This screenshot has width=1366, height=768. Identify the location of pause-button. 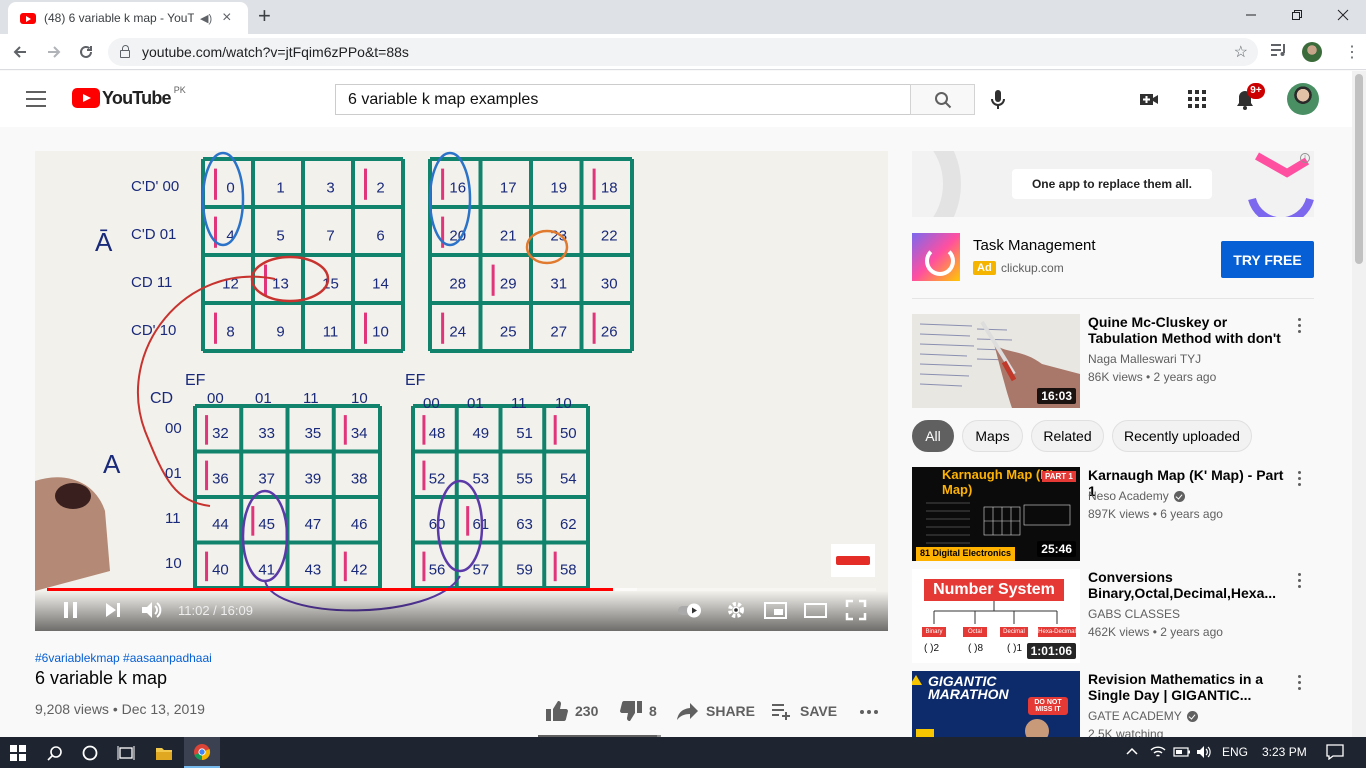
(71, 612).